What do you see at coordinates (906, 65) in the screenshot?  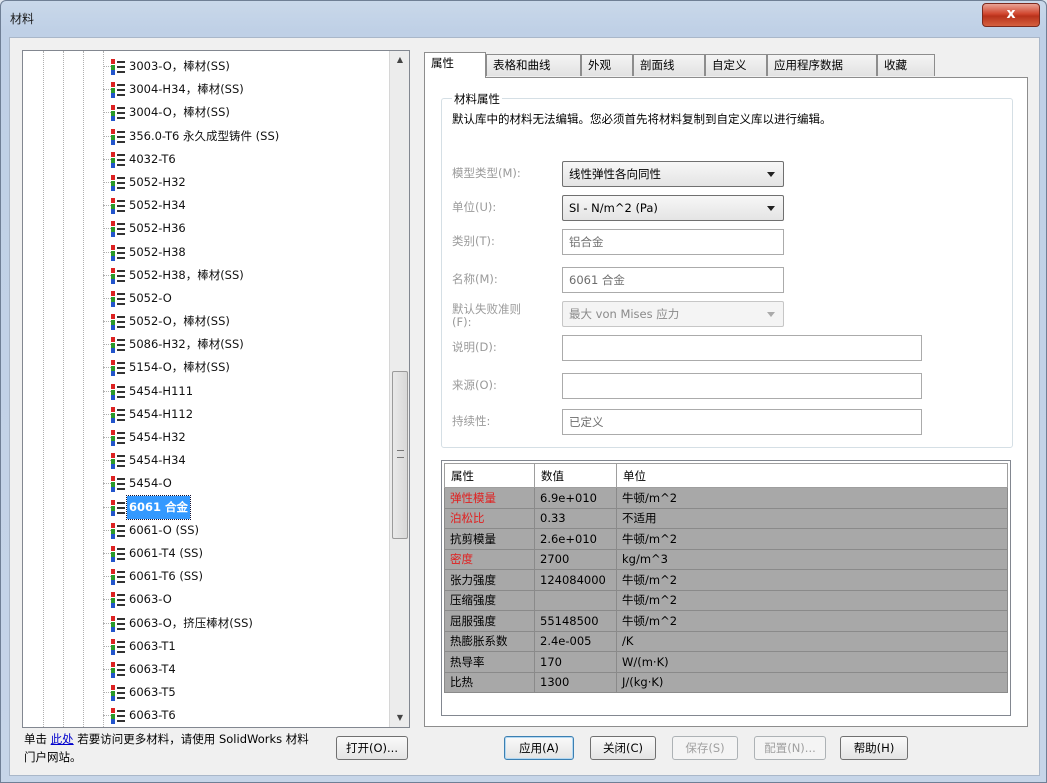 I see `tab-favorites: 收藏` at bounding box center [906, 65].